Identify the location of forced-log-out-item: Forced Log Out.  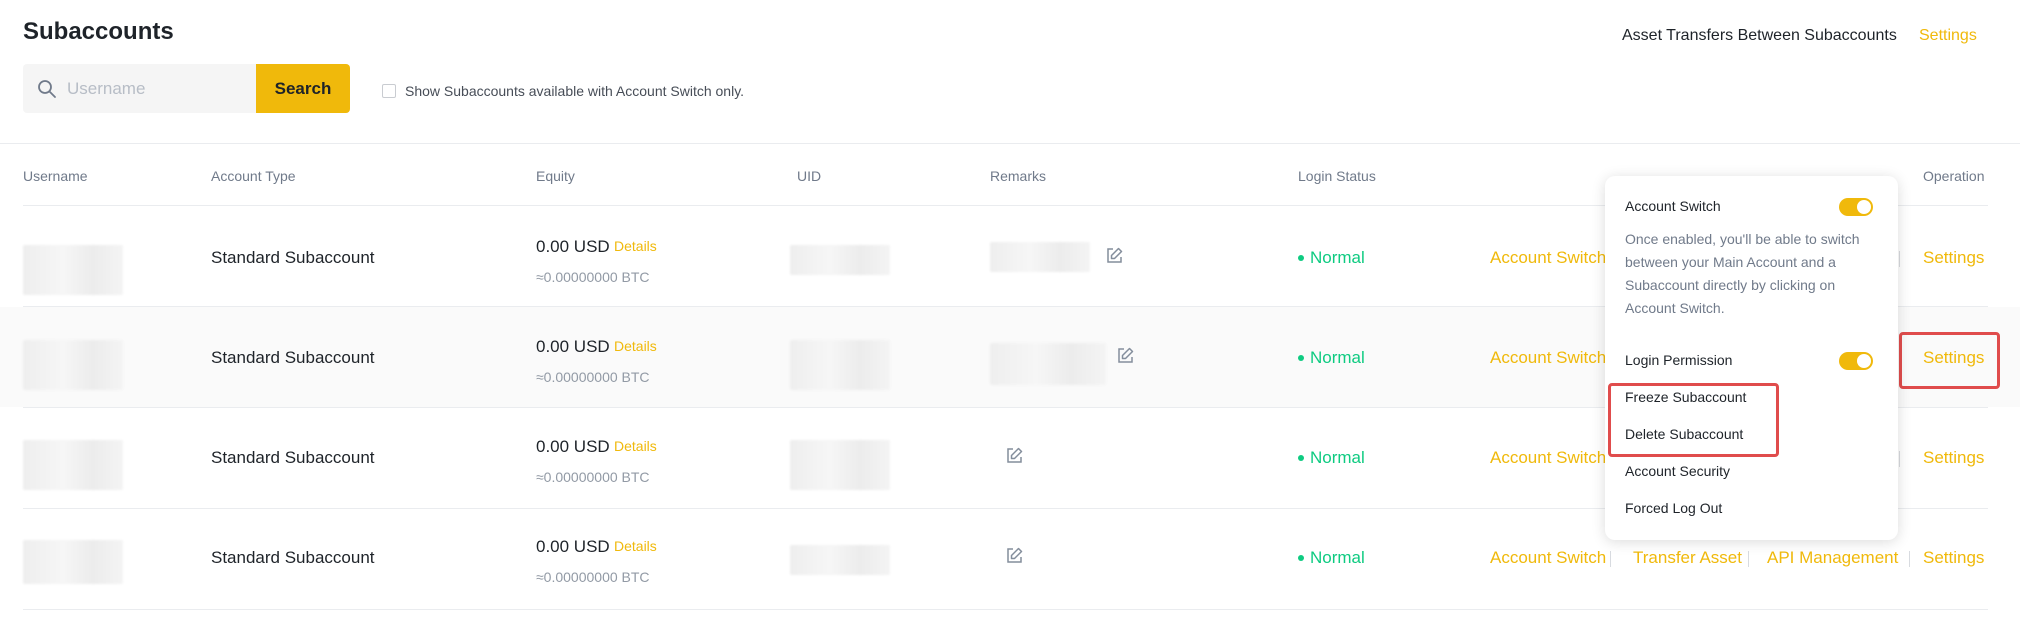
(1673, 508).